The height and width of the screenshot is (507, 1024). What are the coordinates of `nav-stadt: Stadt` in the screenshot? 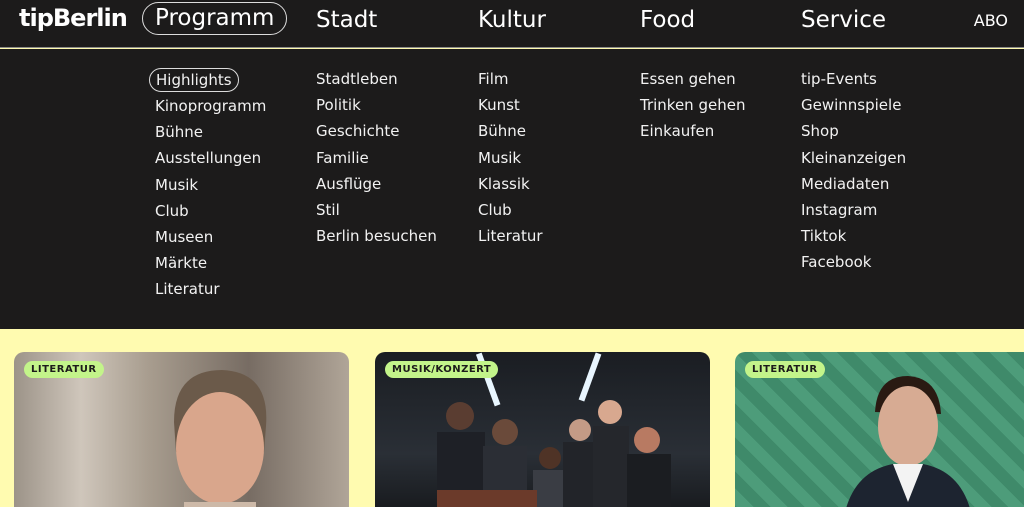 It's located at (346, 20).